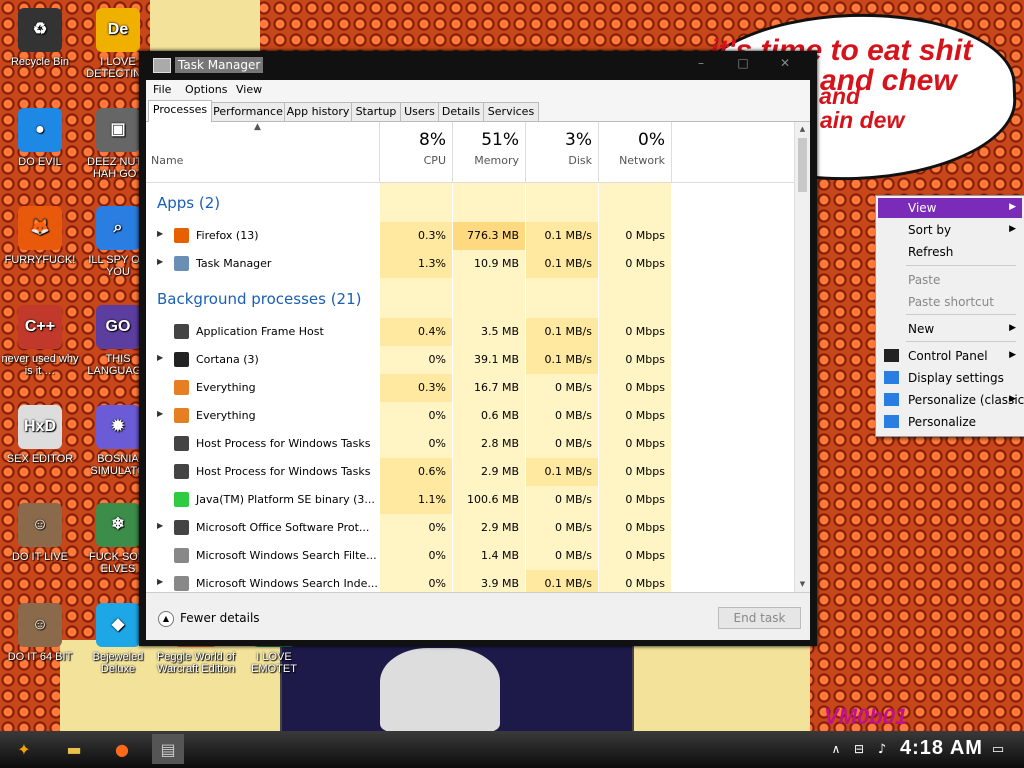 The width and height of the screenshot is (1024, 768). What do you see at coordinates (206, 89) in the screenshot?
I see `menu-options: Options` at bounding box center [206, 89].